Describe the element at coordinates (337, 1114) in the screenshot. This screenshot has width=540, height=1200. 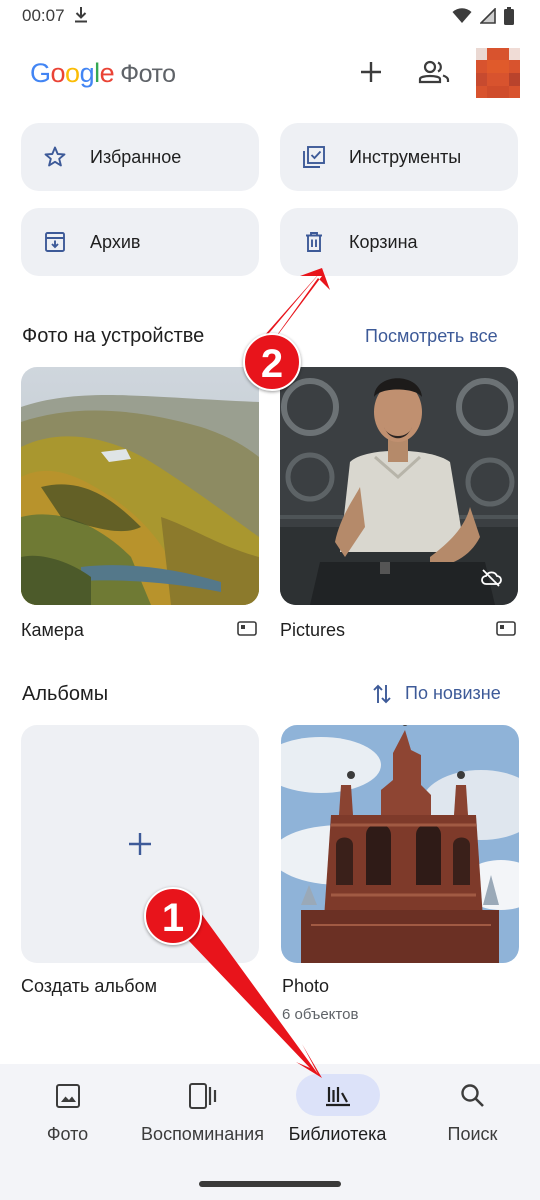
I see `nav-library: Библиотека` at that location.